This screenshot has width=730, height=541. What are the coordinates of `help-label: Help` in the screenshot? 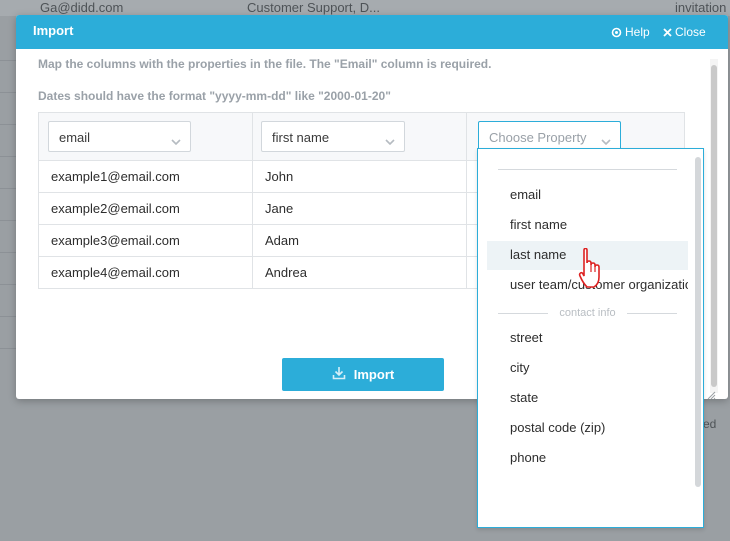 It's located at (637, 32).